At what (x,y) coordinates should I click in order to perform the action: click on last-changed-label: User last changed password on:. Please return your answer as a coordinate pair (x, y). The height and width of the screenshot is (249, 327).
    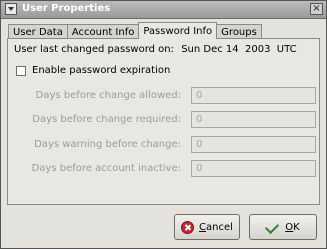
    Looking at the image, I should click on (94, 49).